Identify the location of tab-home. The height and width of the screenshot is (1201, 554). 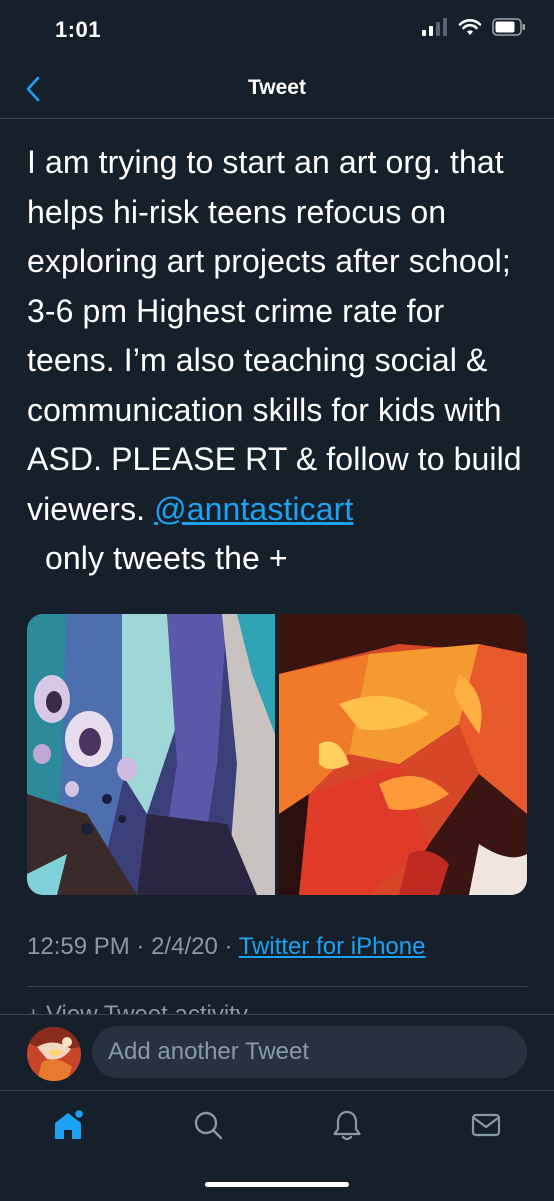
(68, 1125).